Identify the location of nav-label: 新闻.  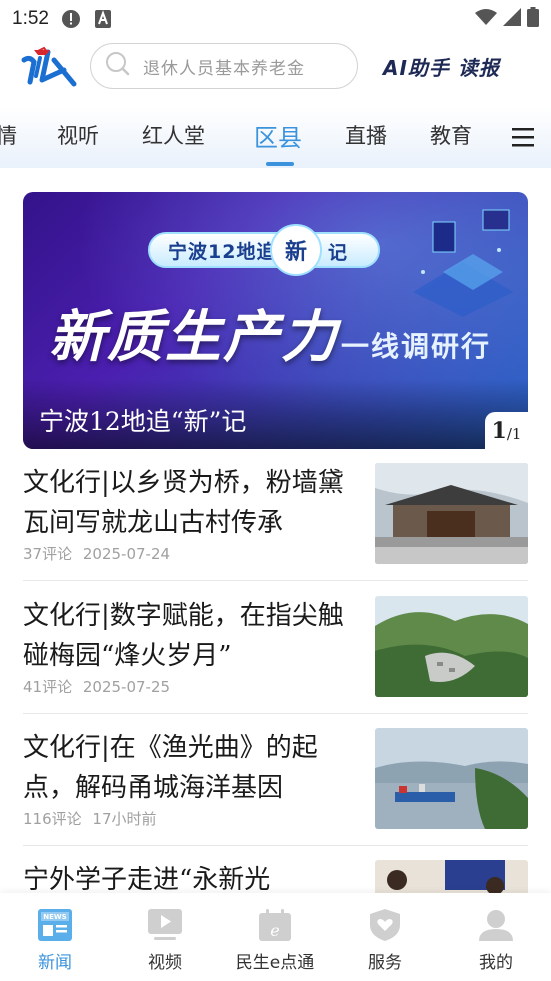
(55, 963).